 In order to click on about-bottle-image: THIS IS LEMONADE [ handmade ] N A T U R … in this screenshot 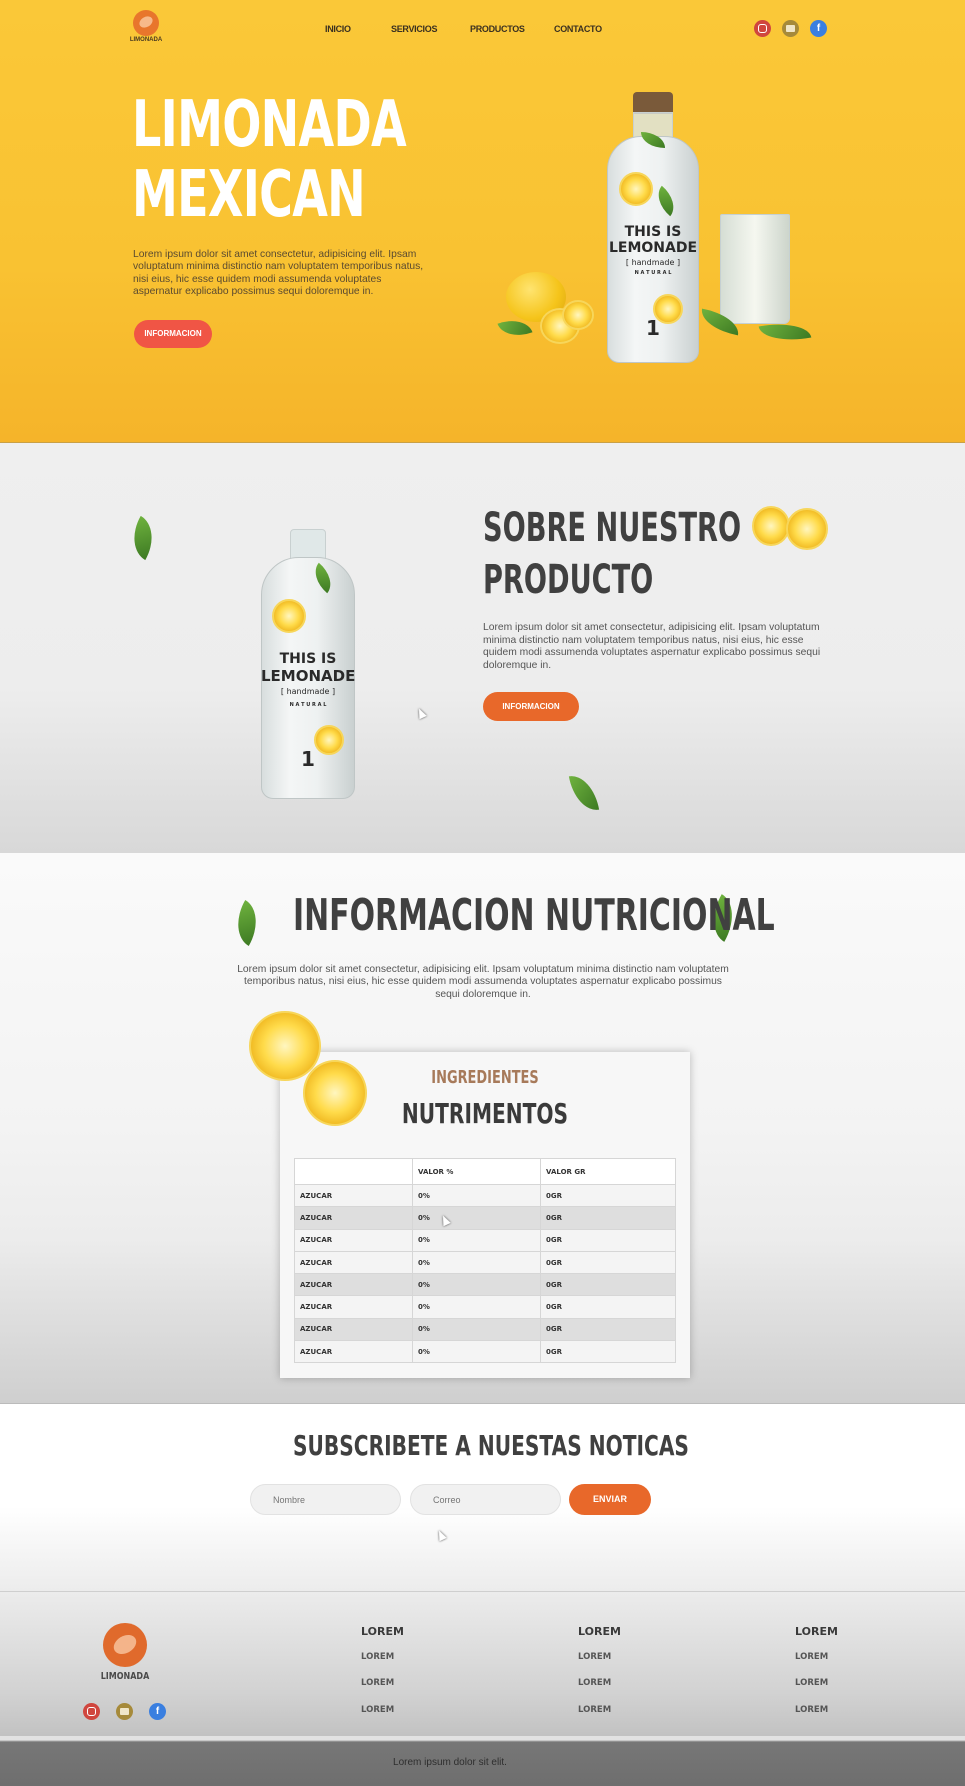, I will do `click(308, 666)`.